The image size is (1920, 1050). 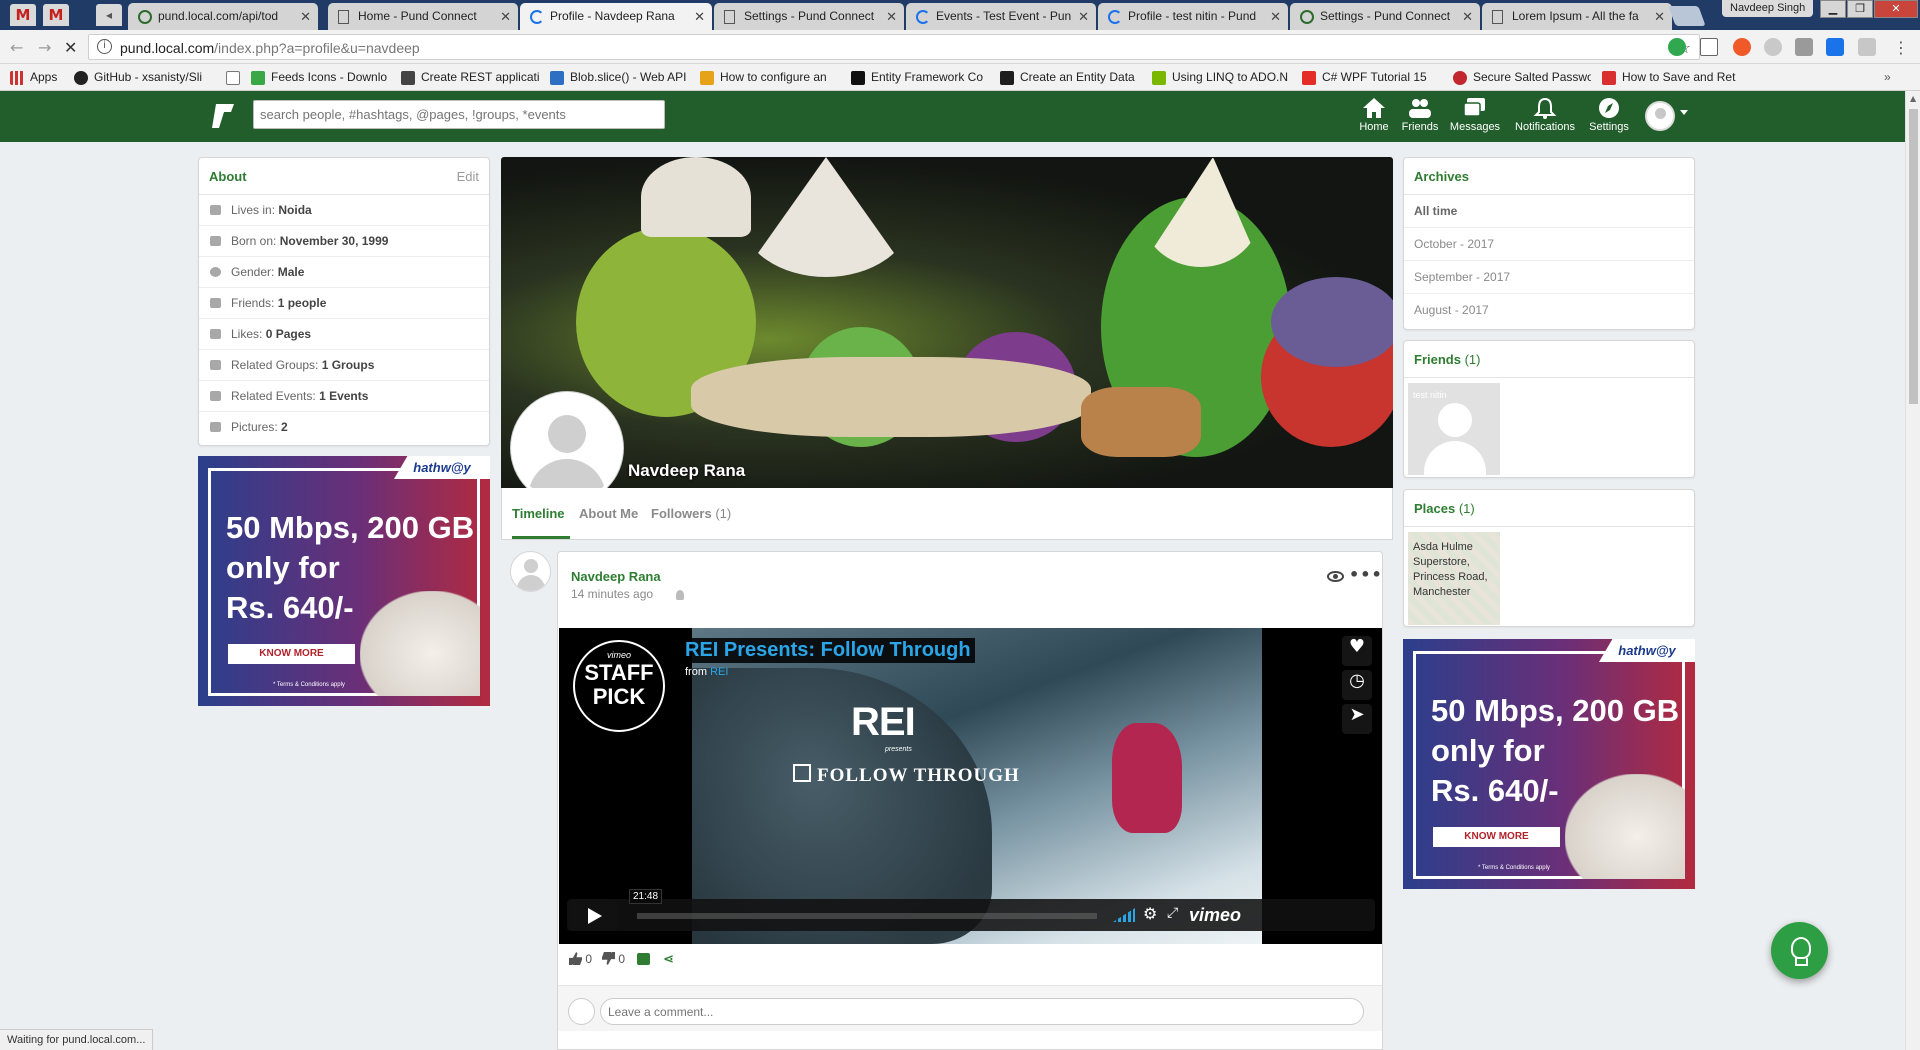 What do you see at coordinates (530, 571) in the screenshot?
I see `post-author-avatar` at bounding box center [530, 571].